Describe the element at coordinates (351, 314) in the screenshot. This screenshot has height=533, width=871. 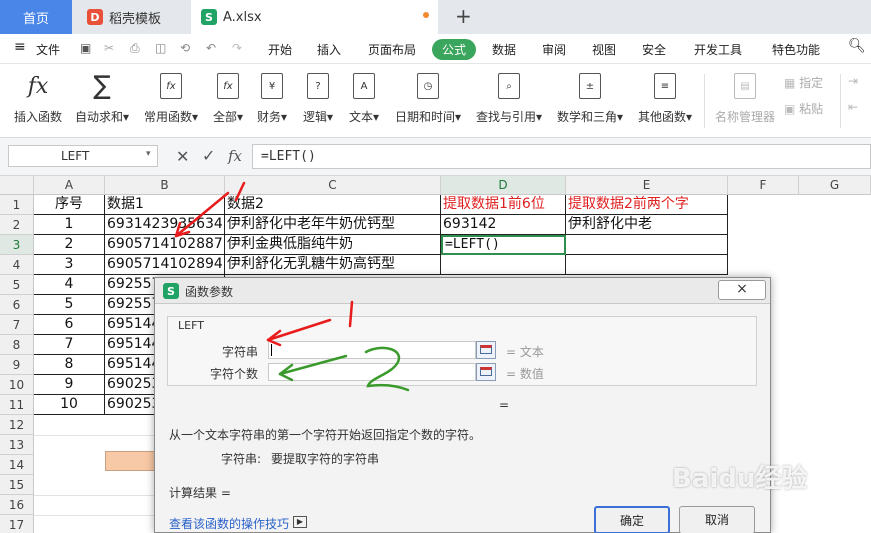
I see `red-mark-dialog` at that location.